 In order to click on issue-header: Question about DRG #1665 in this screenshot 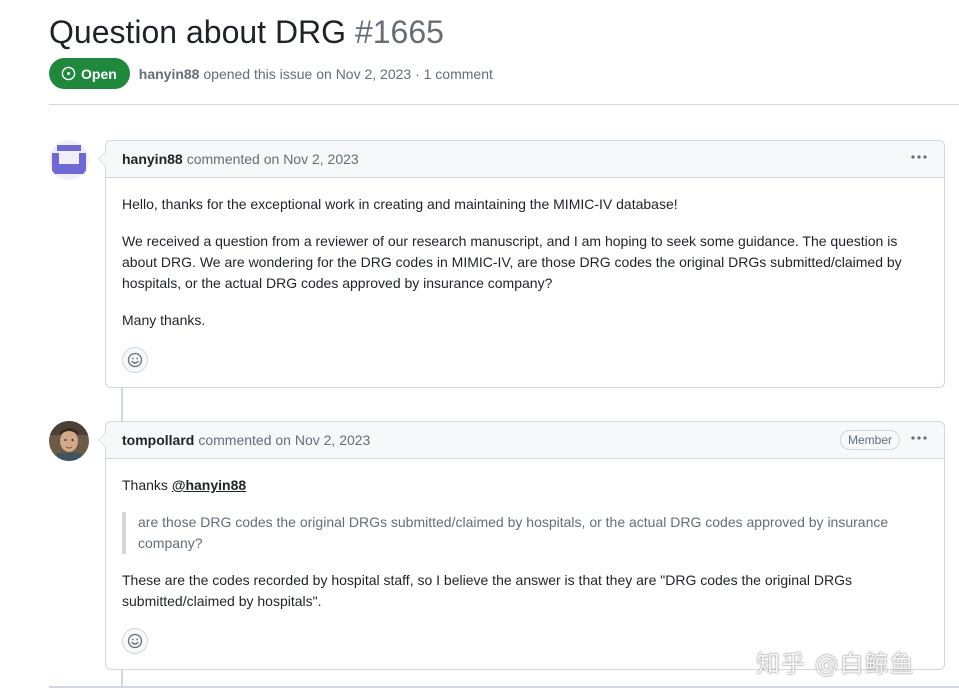, I will do `click(504, 32)`.